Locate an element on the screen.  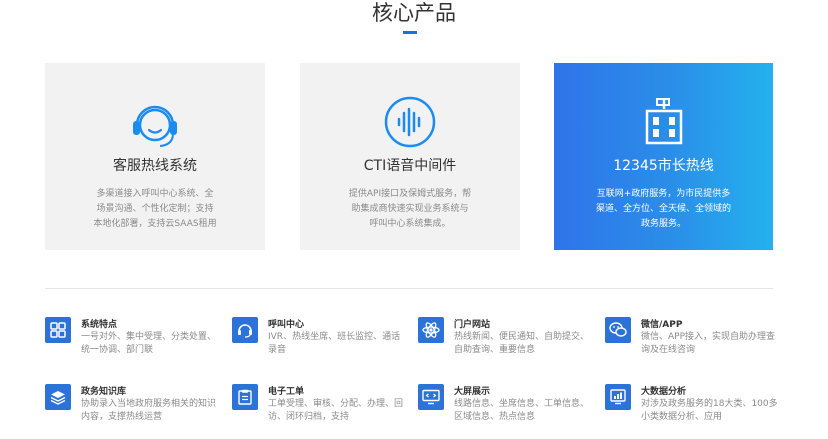
section-title: 核心产品 is located at coordinates (414, 13).